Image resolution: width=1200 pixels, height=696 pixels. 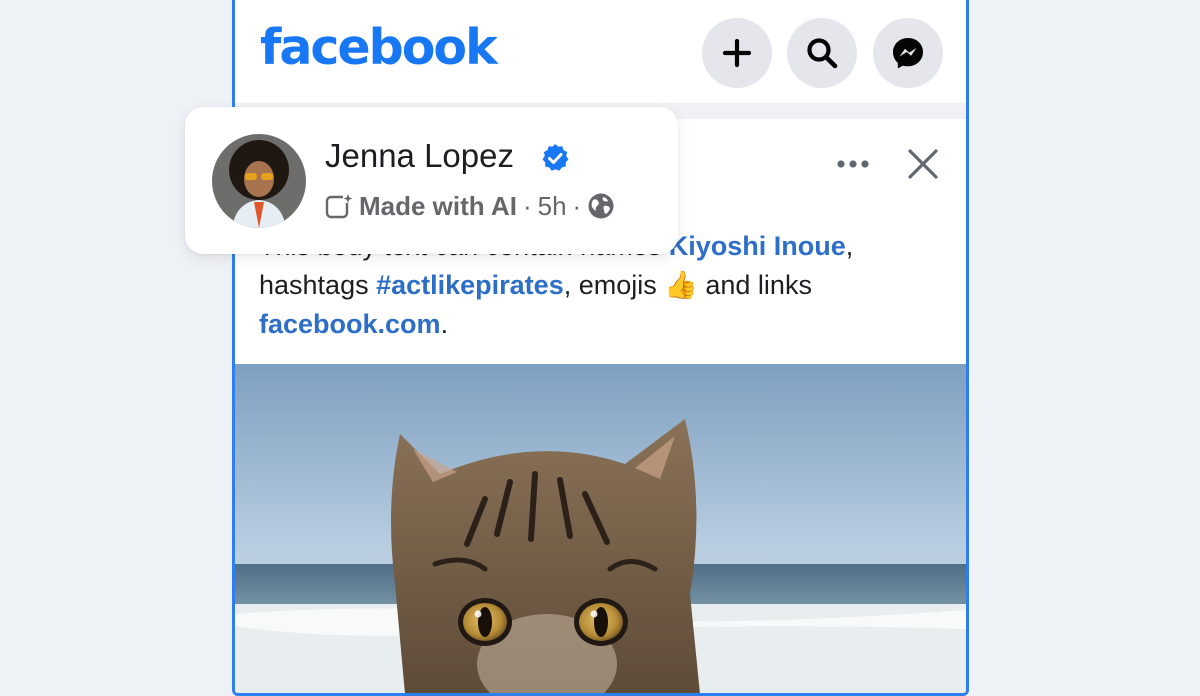 I want to click on messenger-button, so click(x=908, y=53).